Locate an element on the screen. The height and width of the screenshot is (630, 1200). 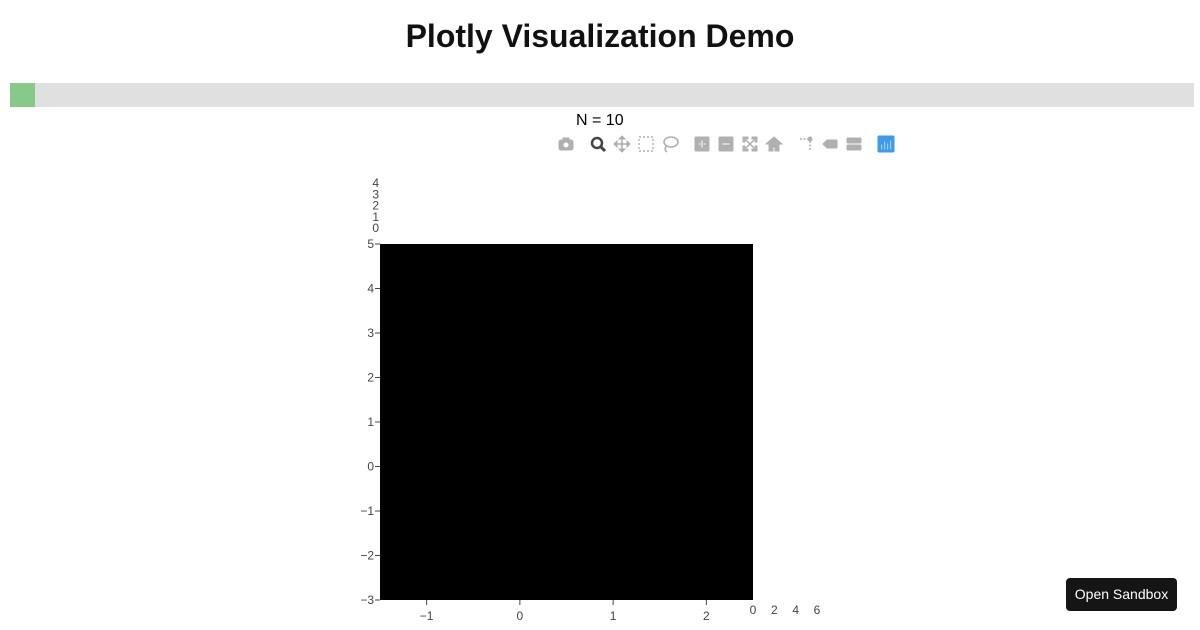
reset-axes-icon is located at coordinates (774, 144).